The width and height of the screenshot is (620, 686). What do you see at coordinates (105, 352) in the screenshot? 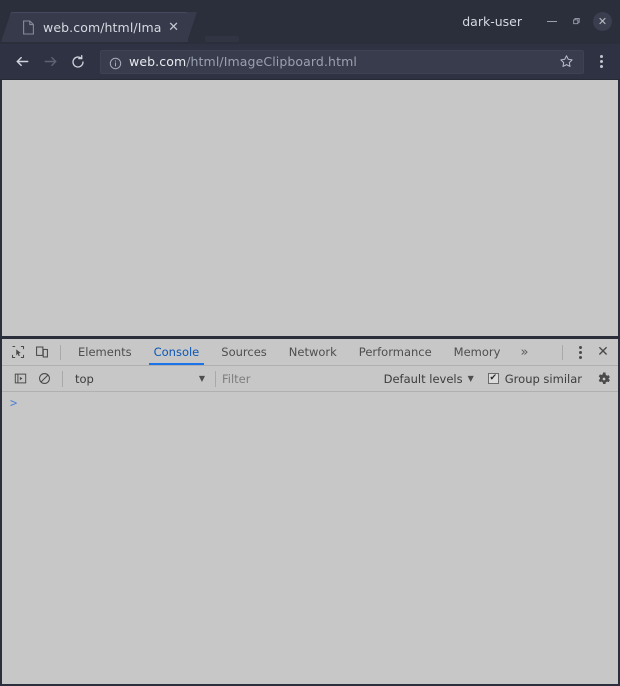
I see `tab-elements: Elements` at bounding box center [105, 352].